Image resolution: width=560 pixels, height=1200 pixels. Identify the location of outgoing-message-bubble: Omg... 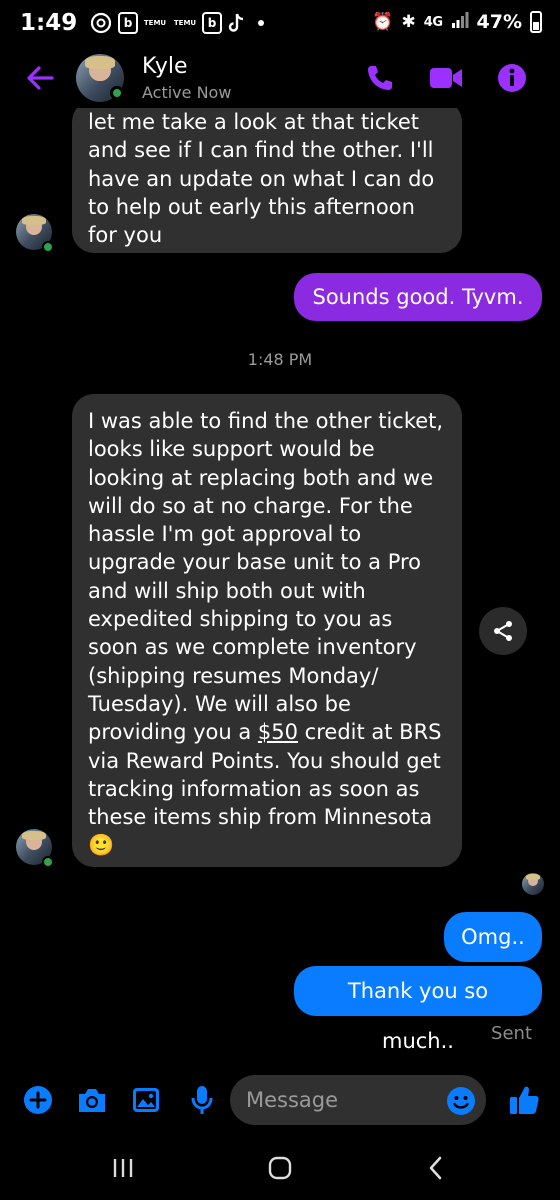
(493, 937).